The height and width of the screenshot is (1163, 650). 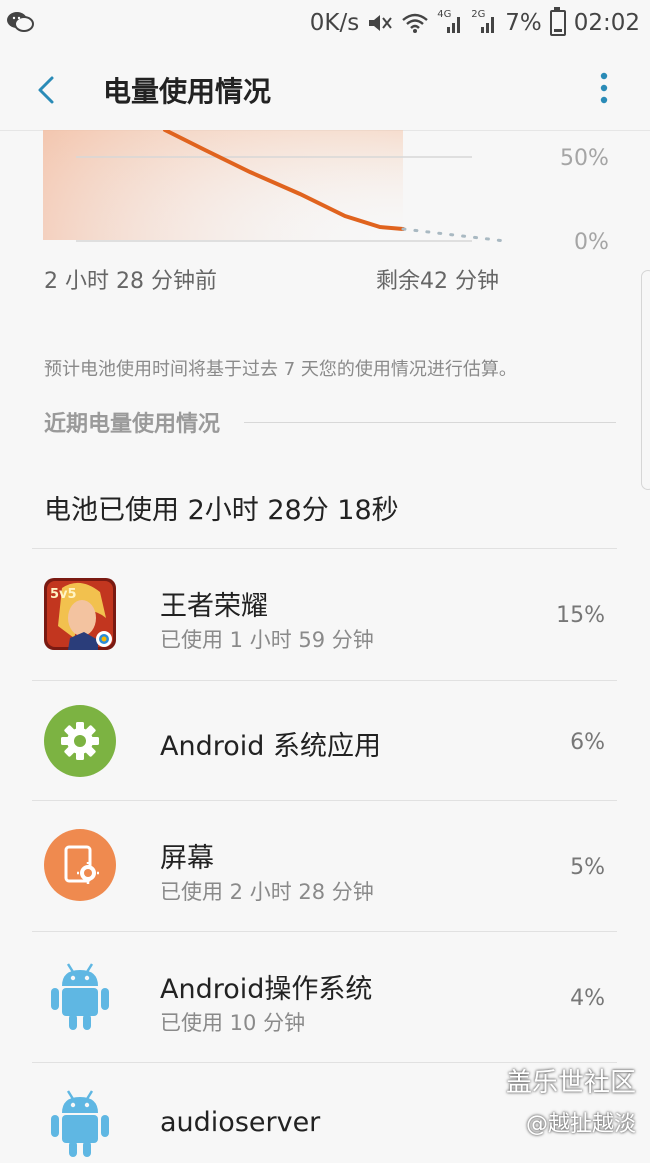 What do you see at coordinates (63, 594) in the screenshot?
I see `svg-text: 5v5` at bounding box center [63, 594].